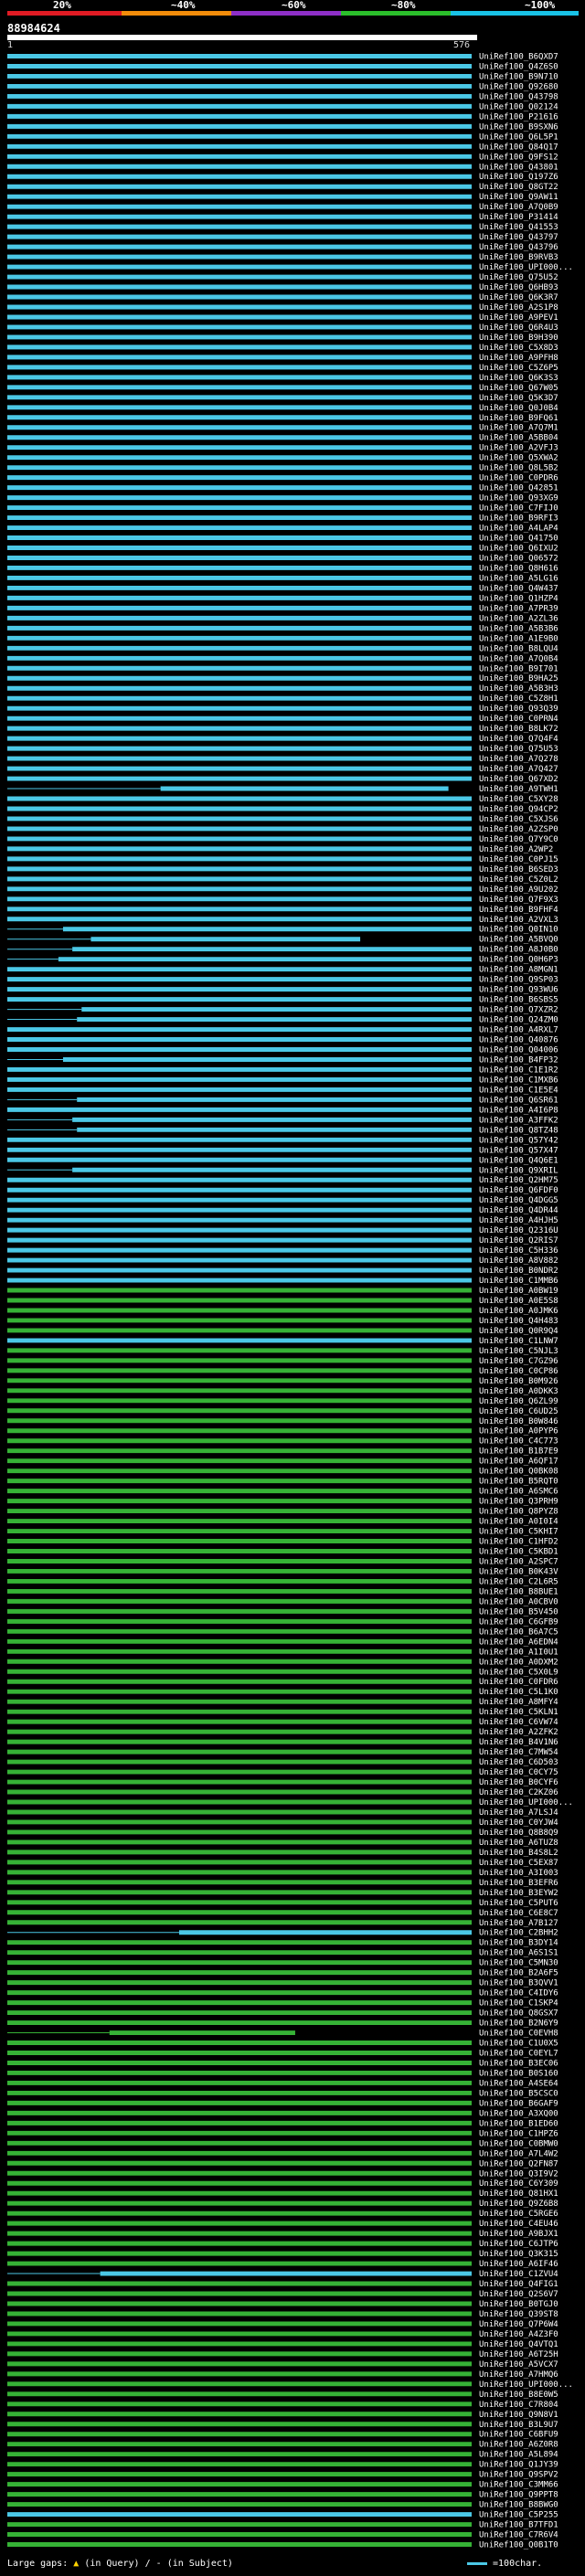  I want to click on hit-label: UniRef100_B8E0W5, so click(518, 2395).